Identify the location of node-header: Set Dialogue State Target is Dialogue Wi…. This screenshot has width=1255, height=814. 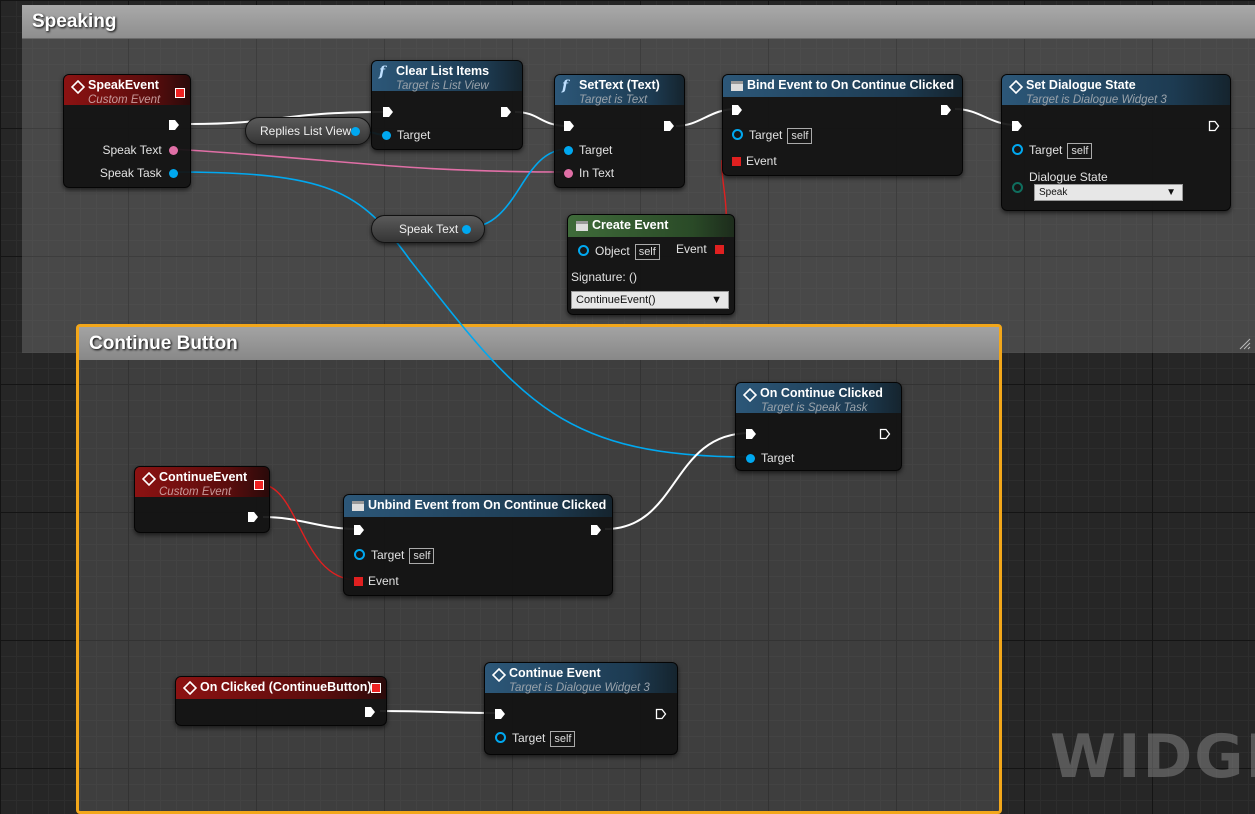
(1116, 90).